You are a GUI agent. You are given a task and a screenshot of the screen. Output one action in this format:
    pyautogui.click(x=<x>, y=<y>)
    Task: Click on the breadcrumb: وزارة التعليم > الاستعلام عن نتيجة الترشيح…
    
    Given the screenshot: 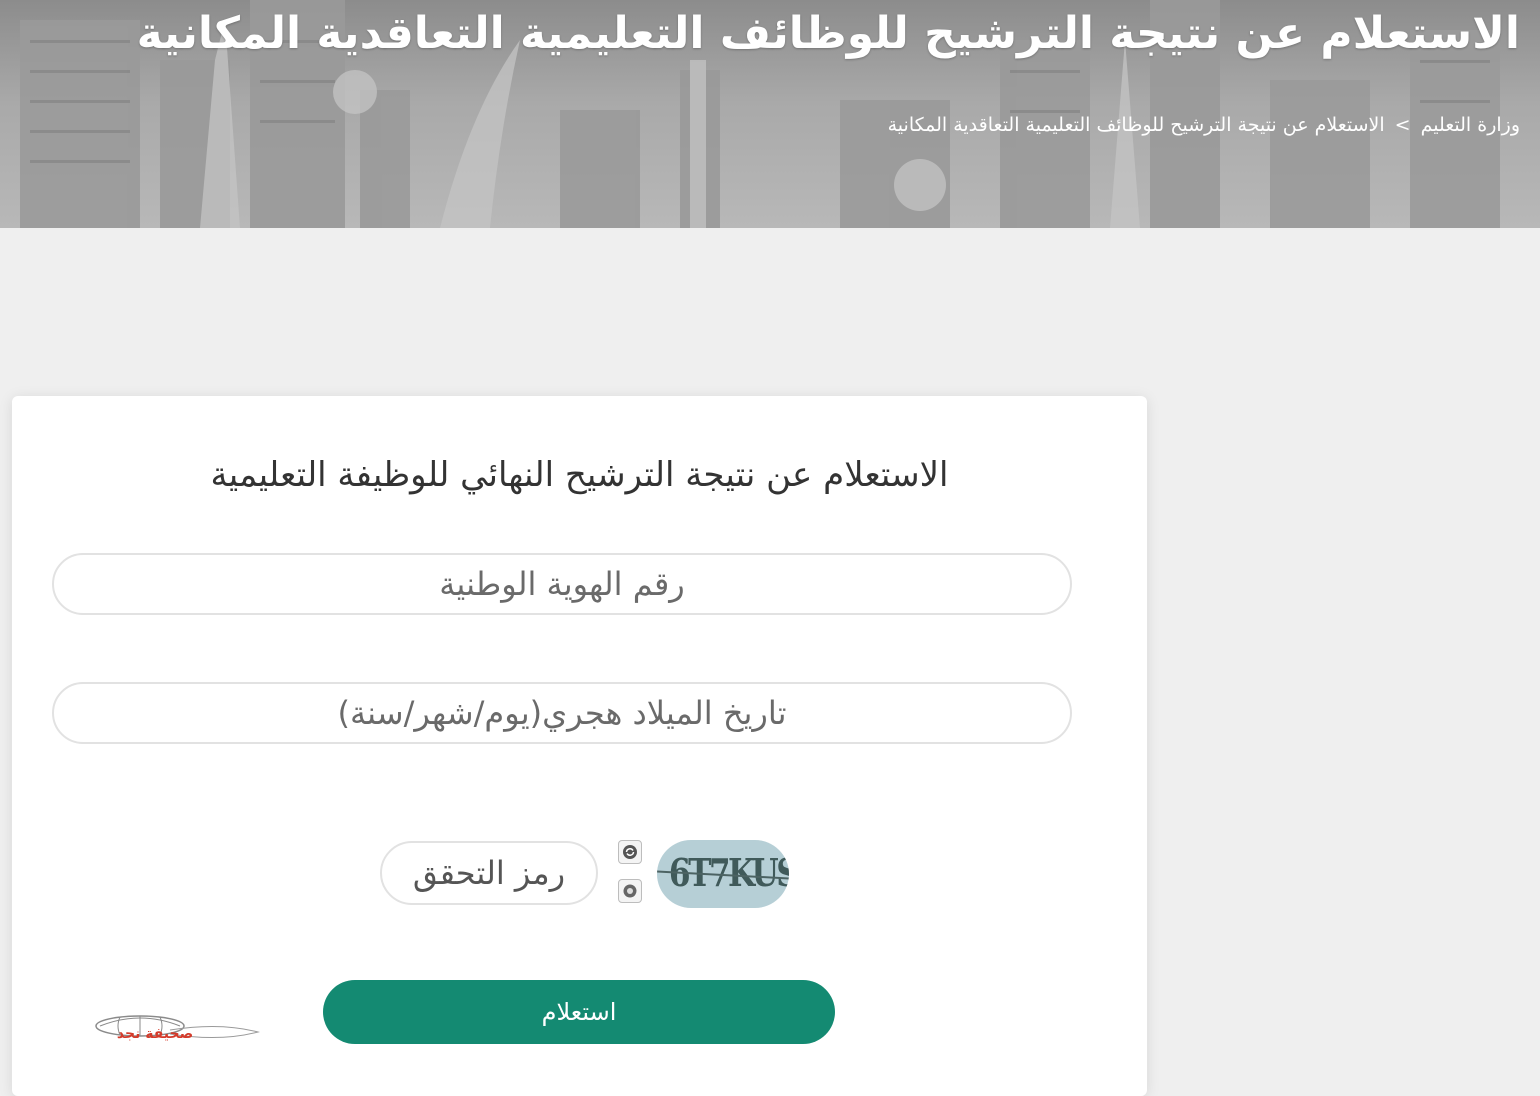 What is the action you would take?
    pyautogui.click(x=1204, y=125)
    